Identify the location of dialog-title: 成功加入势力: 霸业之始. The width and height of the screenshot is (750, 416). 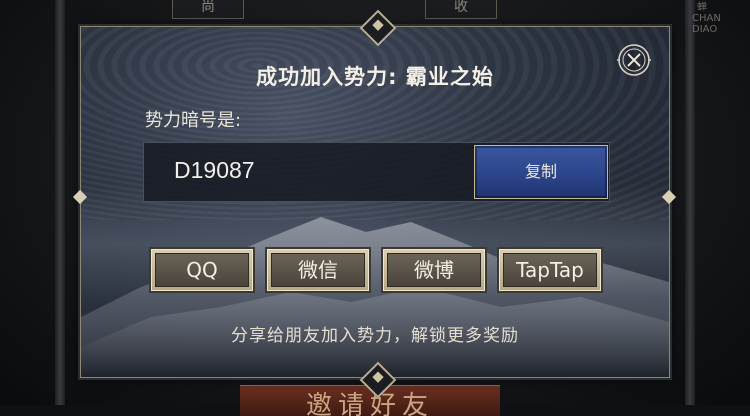
(375, 77).